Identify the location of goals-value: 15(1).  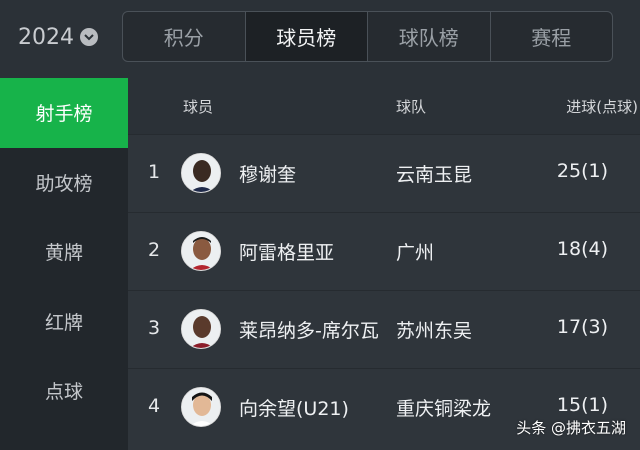
(582, 405).